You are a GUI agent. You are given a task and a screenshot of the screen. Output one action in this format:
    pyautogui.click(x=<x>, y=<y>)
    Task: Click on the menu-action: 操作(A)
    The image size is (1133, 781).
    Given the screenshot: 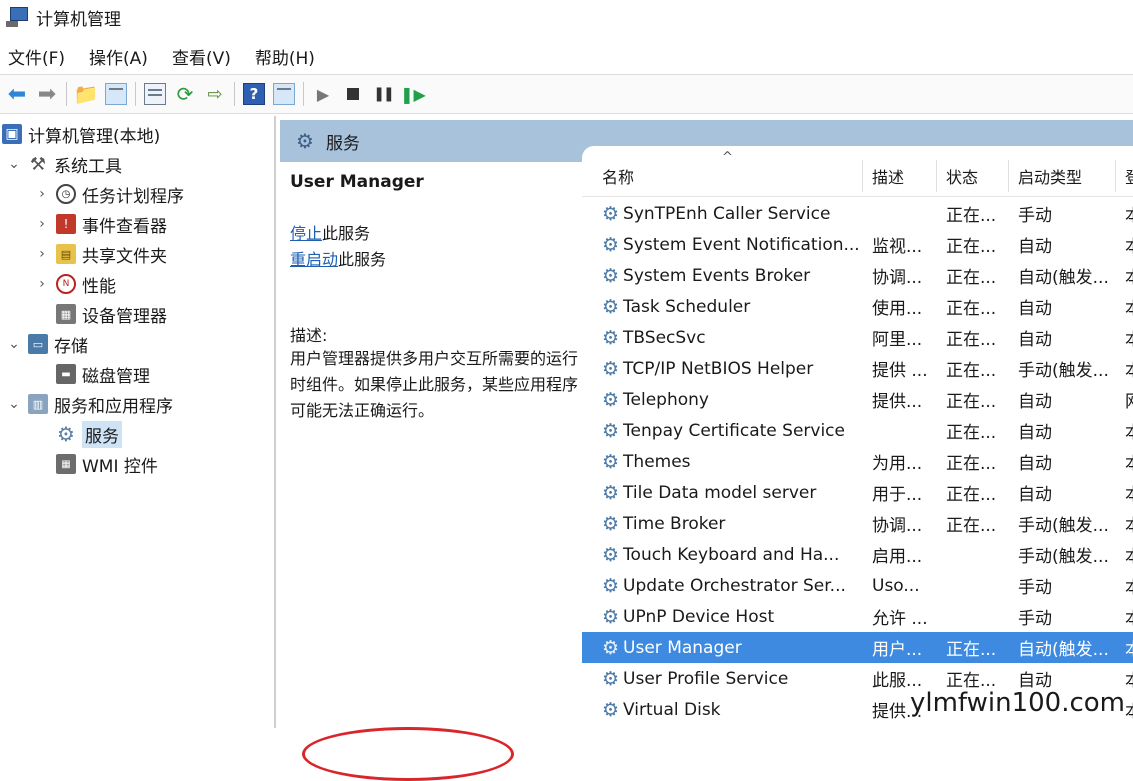 What is the action you would take?
    pyautogui.click(x=118, y=56)
    